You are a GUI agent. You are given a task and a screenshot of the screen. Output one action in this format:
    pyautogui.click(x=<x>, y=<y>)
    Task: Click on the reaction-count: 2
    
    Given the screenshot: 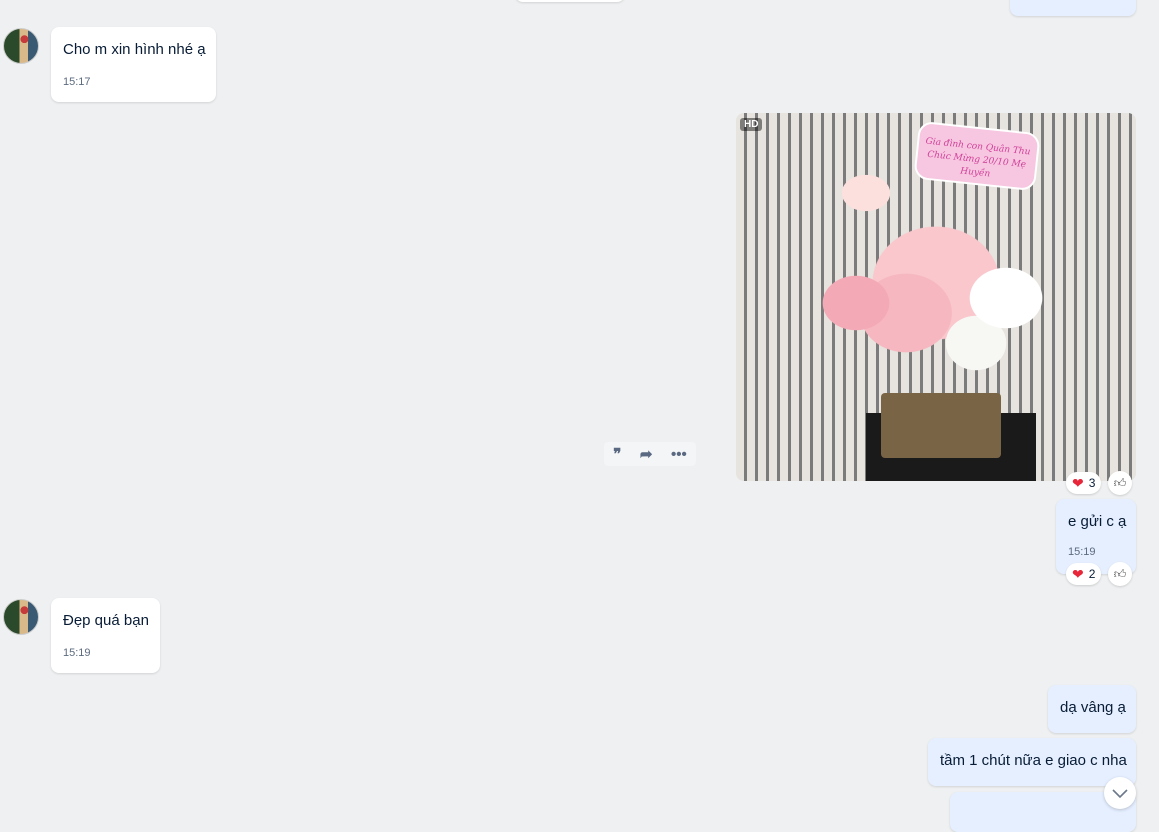 What is the action you would take?
    pyautogui.click(x=1092, y=574)
    